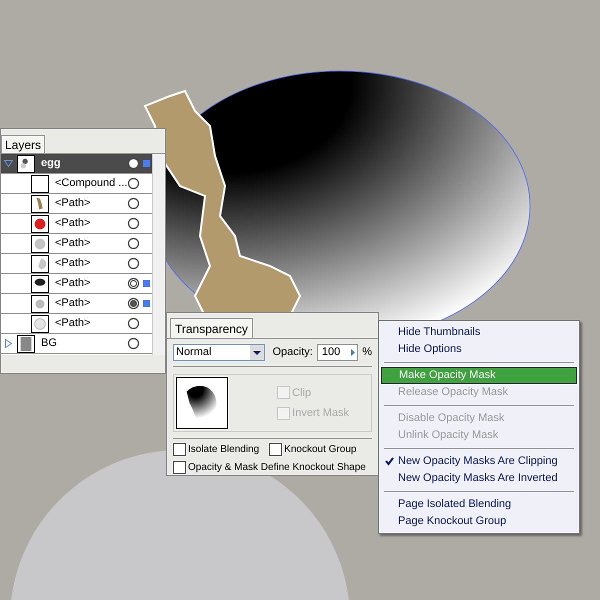 This screenshot has height=600, width=600. I want to click on transparency-tab: Transparency, so click(211, 328).